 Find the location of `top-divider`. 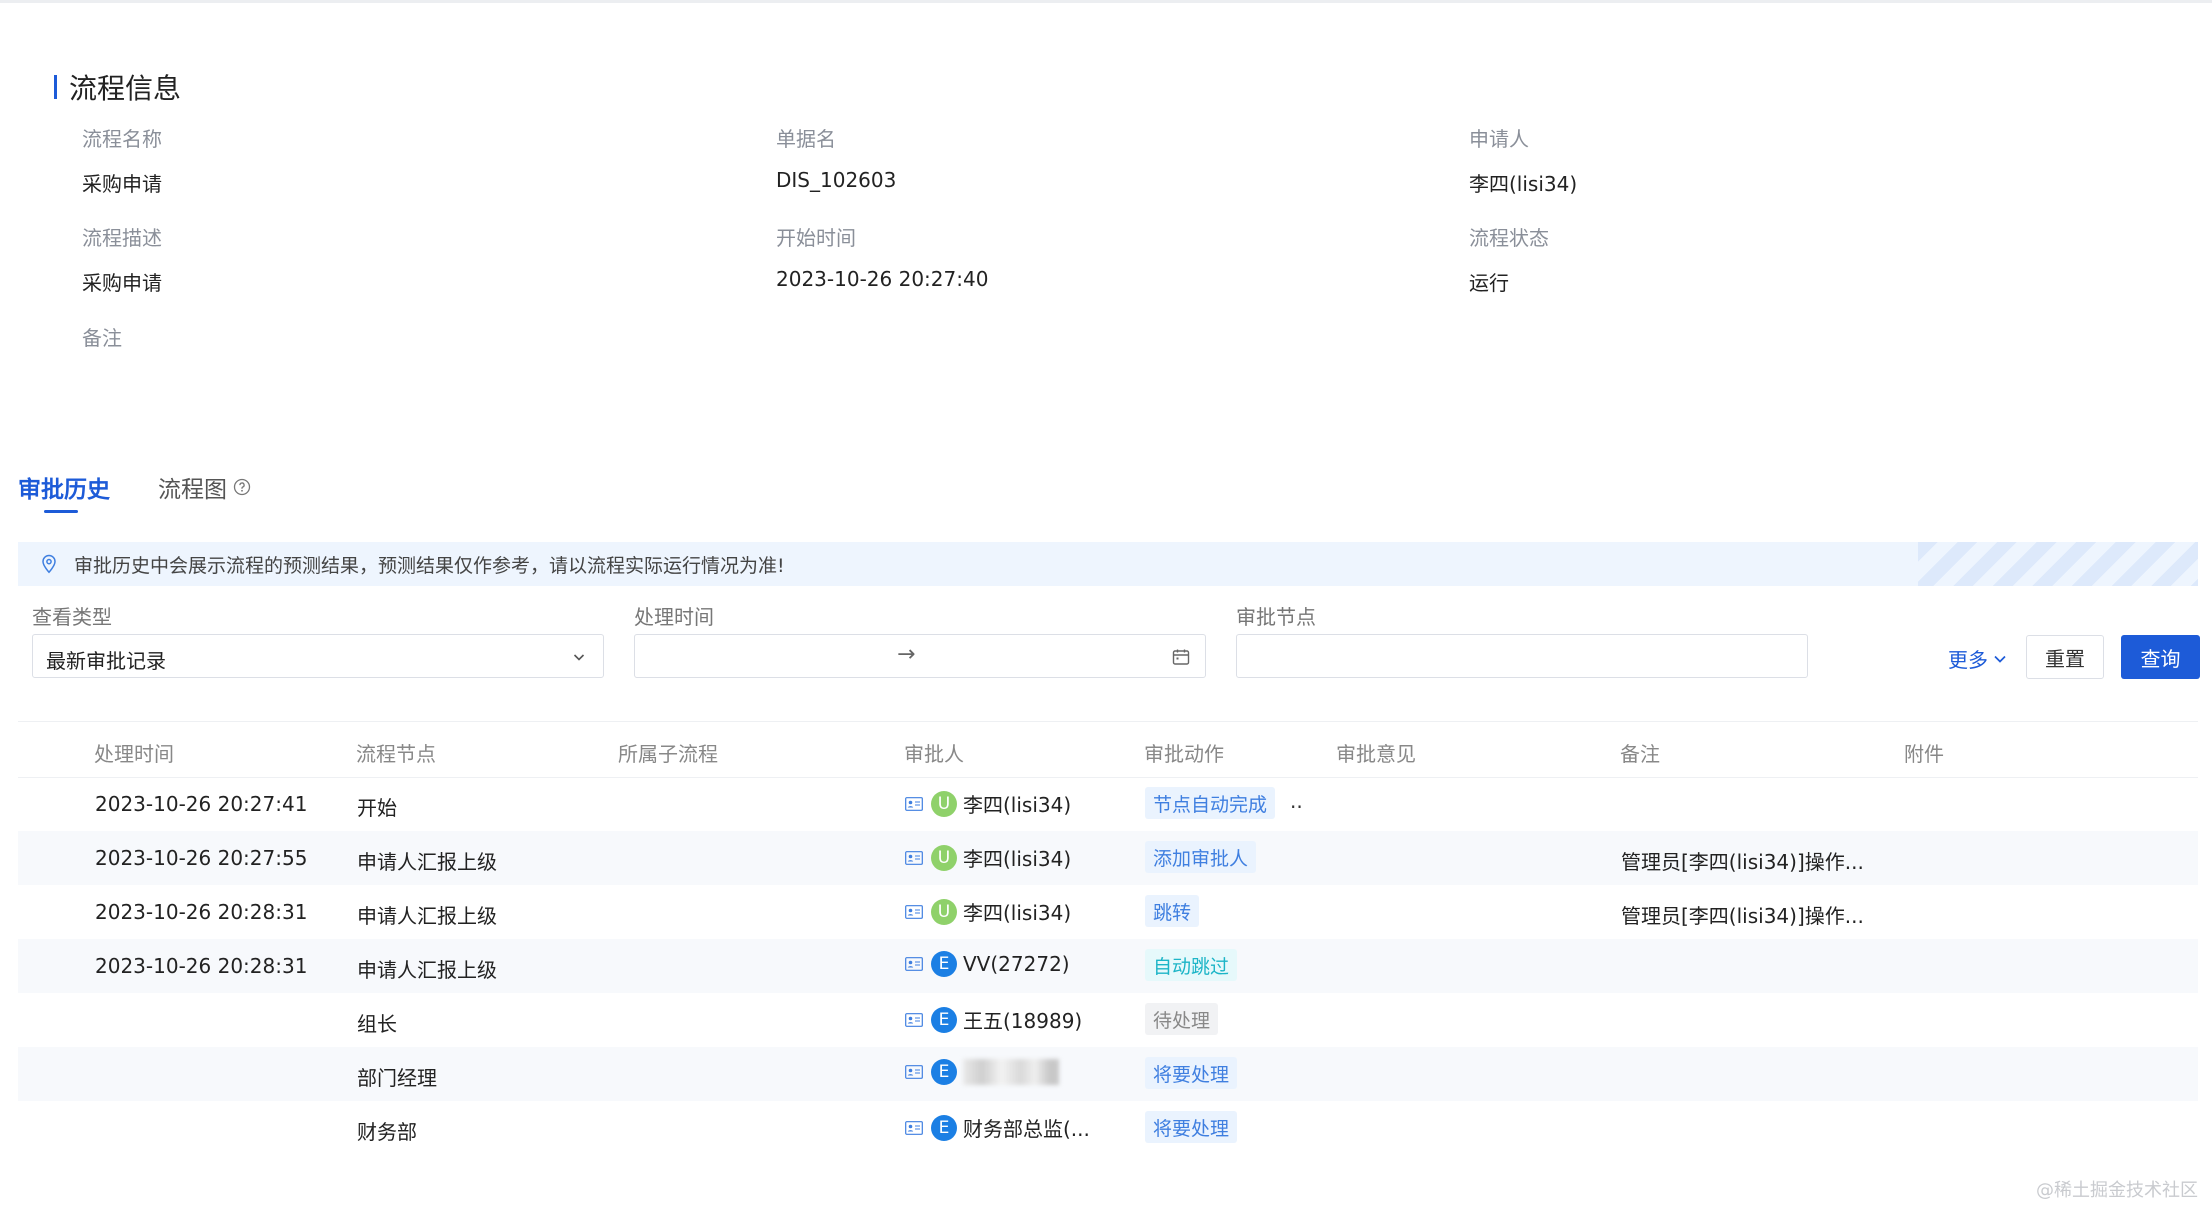

top-divider is located at coordinates (1106, 1).